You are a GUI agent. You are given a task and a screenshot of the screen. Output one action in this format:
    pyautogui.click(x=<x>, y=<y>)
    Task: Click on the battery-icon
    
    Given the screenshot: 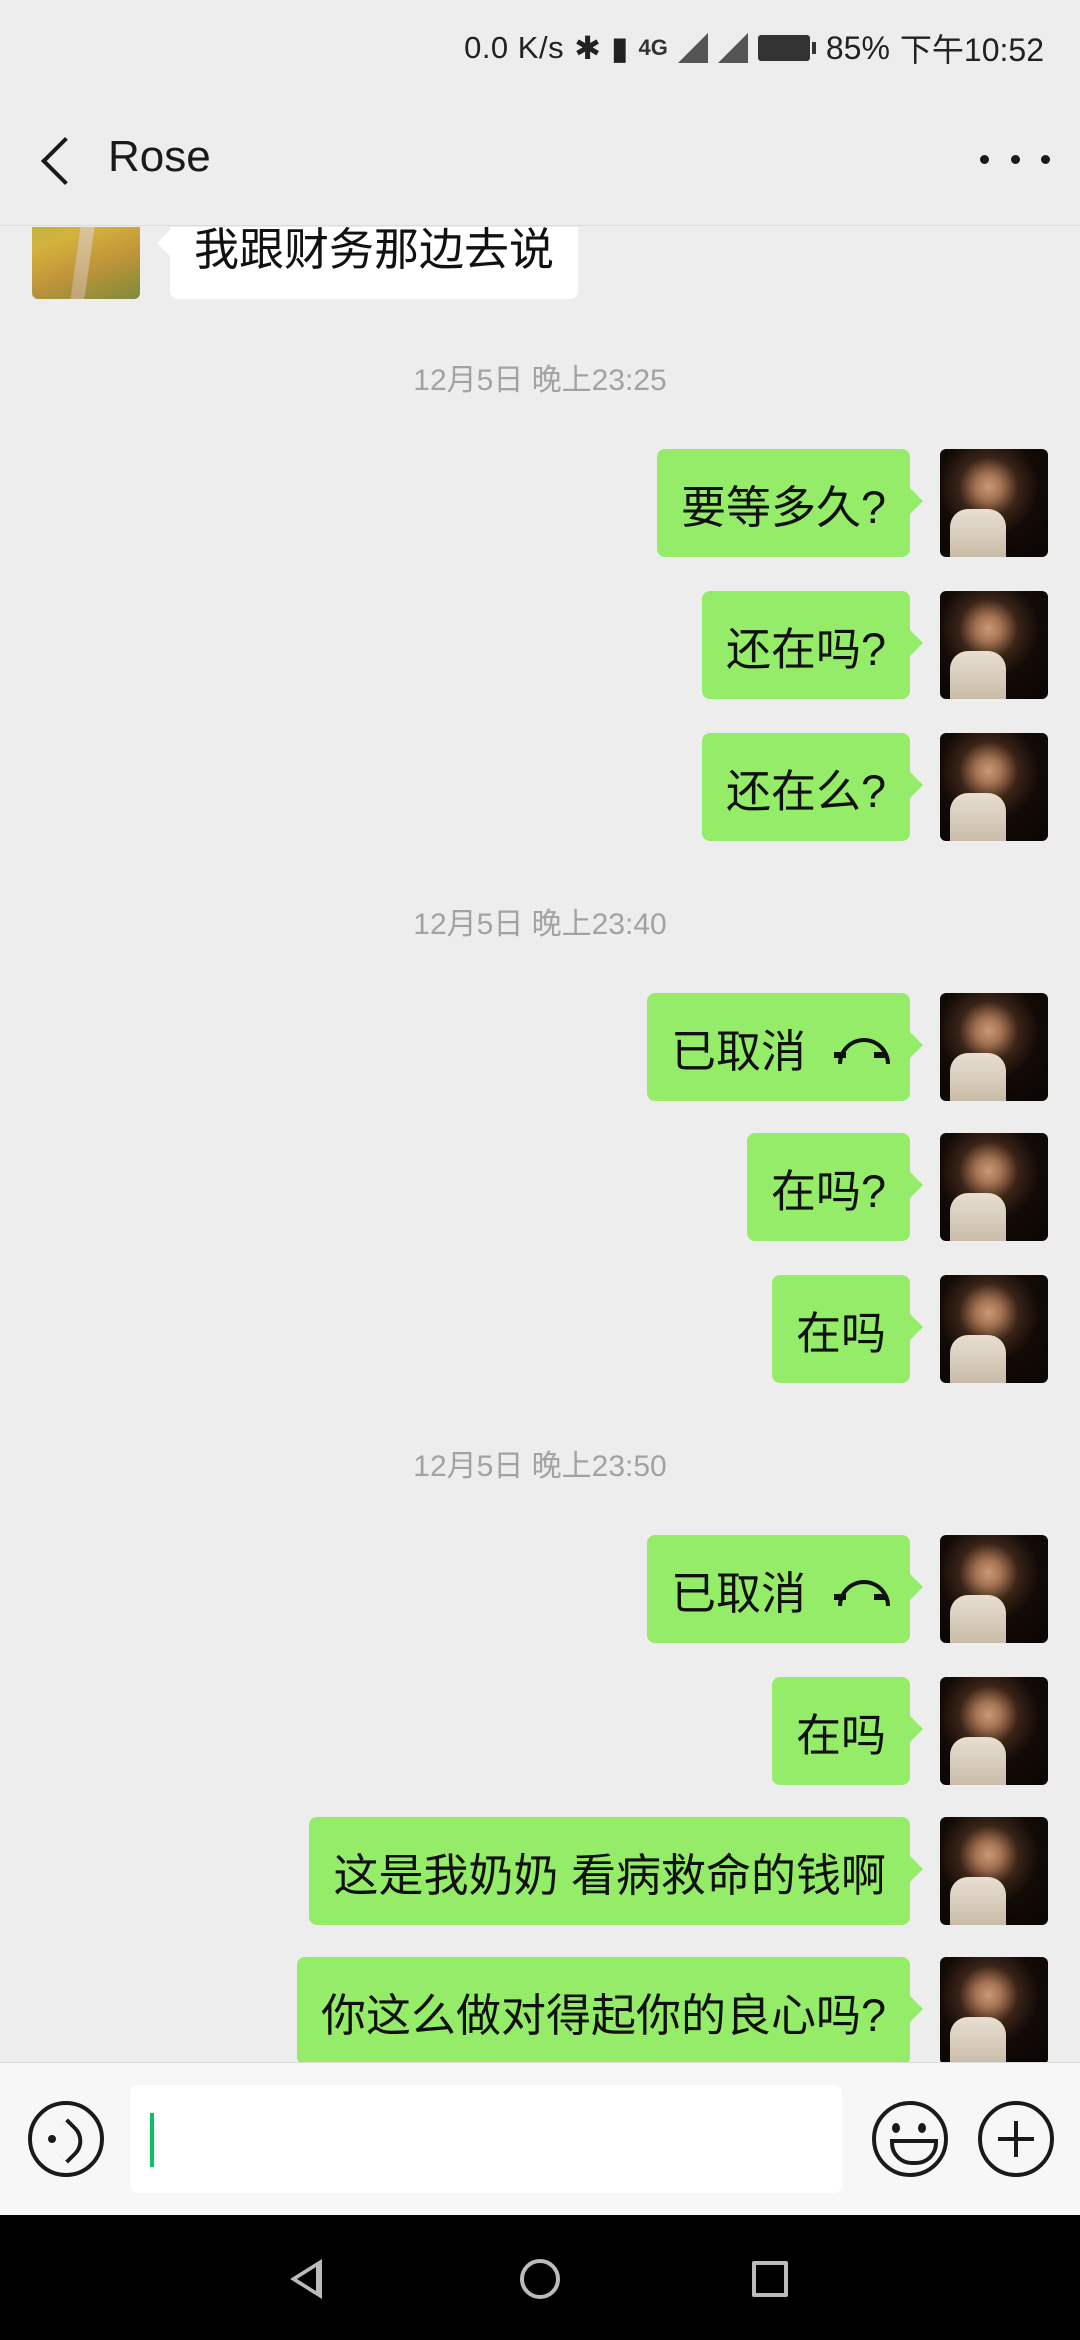 What is the action you would take?
    pyautogui.click(x=786, y=48)
    